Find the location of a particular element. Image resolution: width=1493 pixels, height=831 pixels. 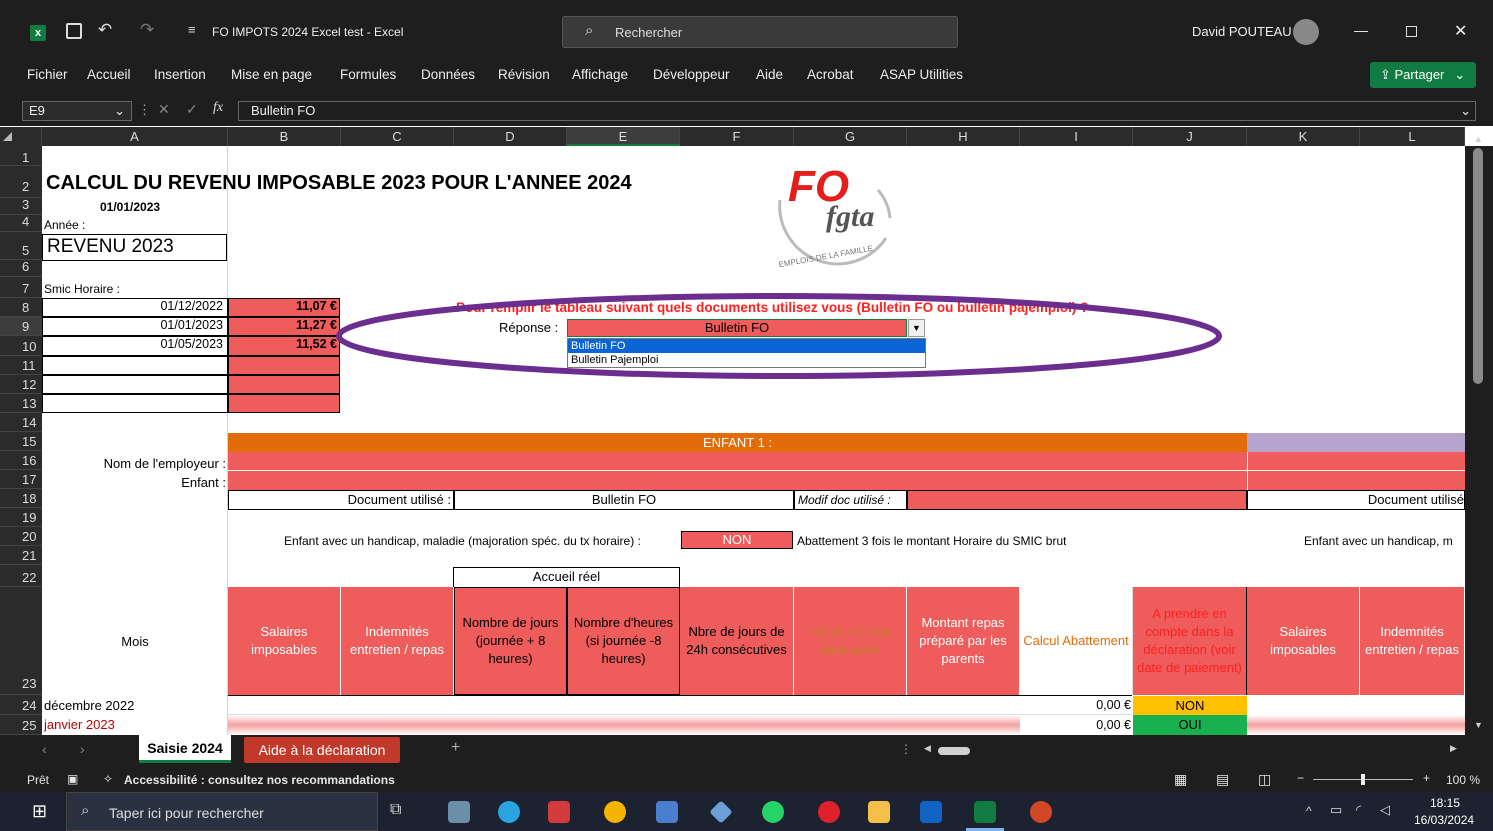

scroll-up-icon: ▲ is located at coordinates (1478, 139).